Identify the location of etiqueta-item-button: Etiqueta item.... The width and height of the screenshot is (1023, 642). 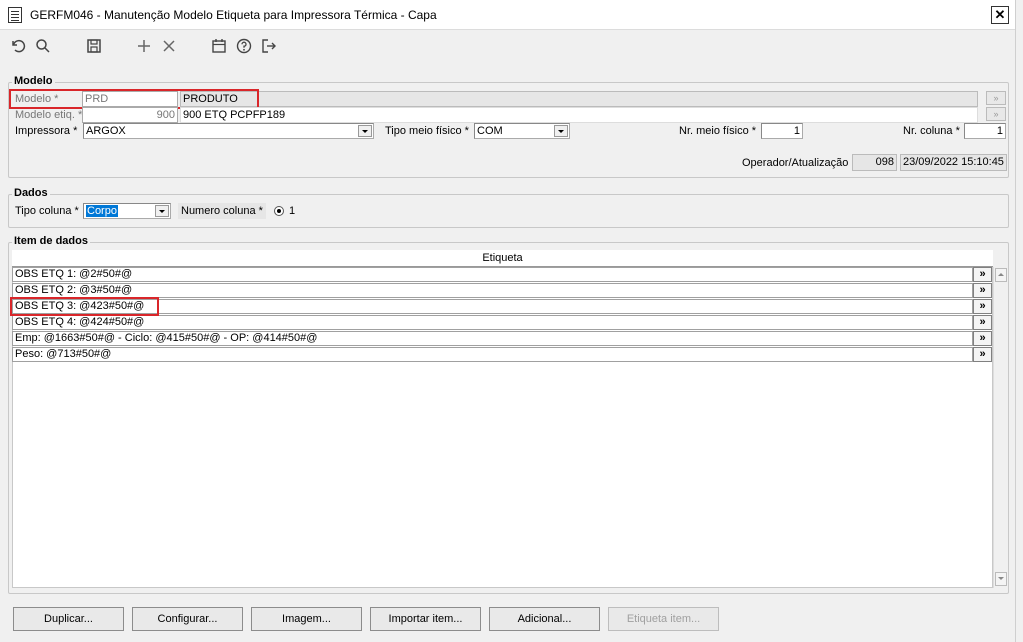
(663, 619).